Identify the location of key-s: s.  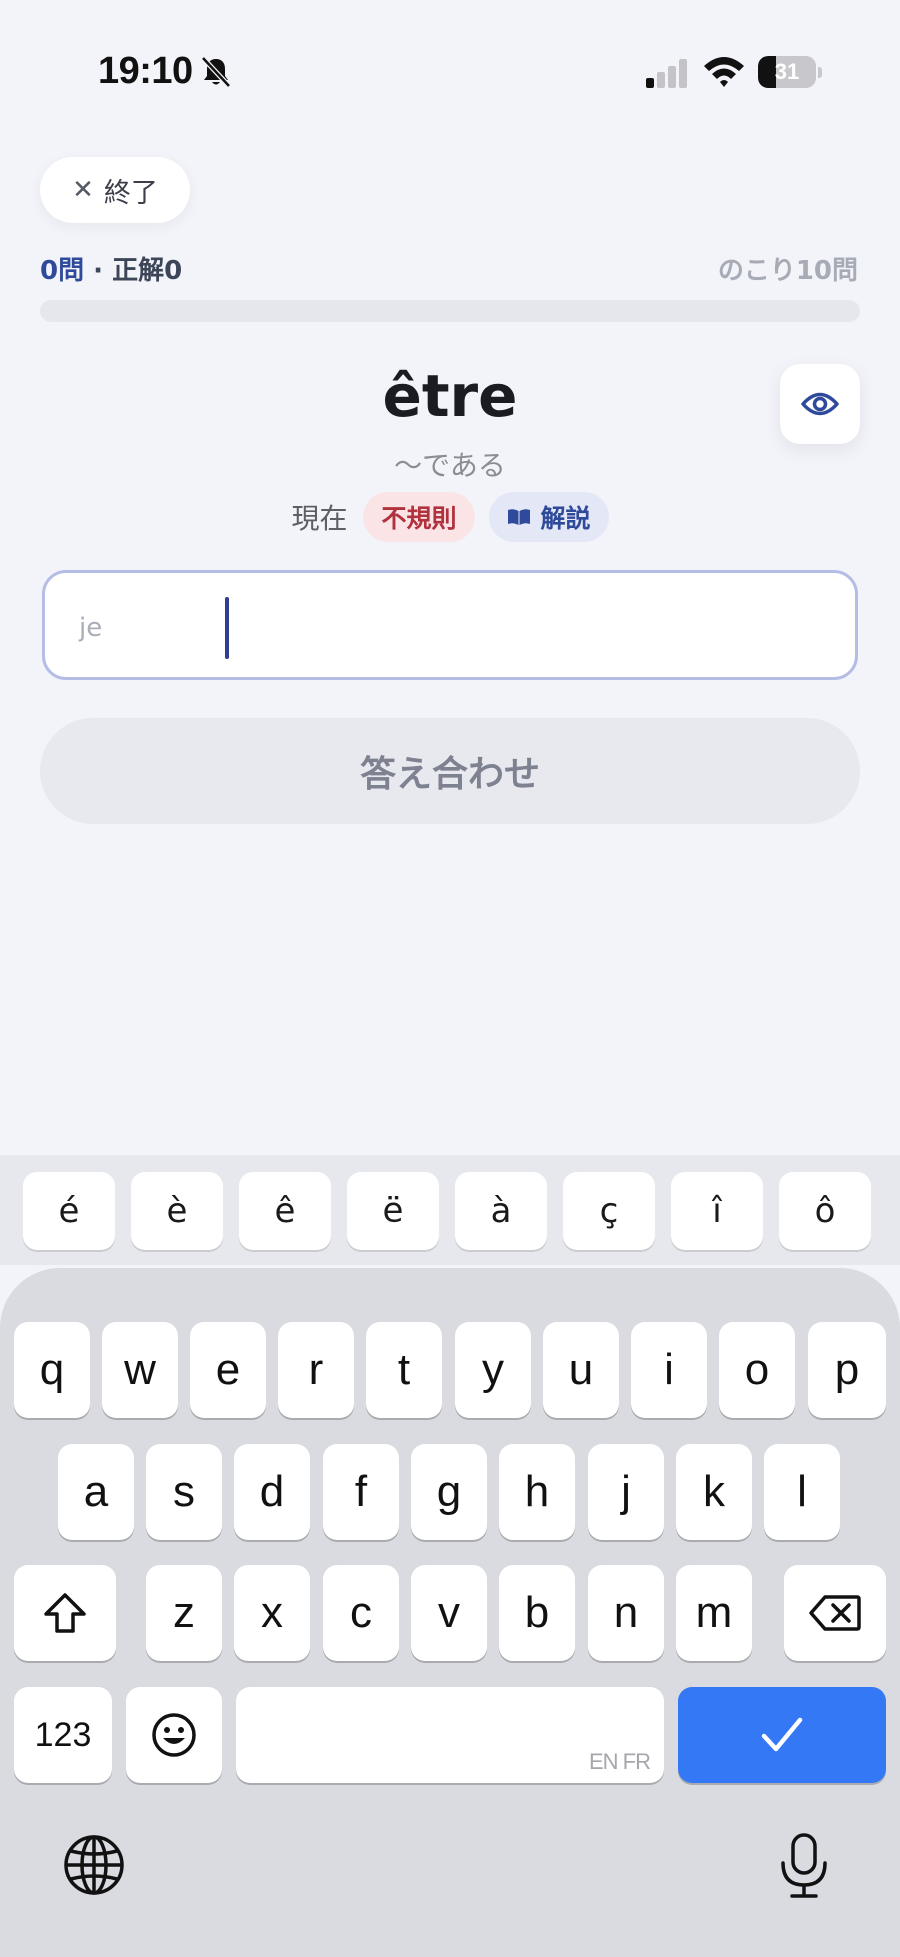
(184, 1492).